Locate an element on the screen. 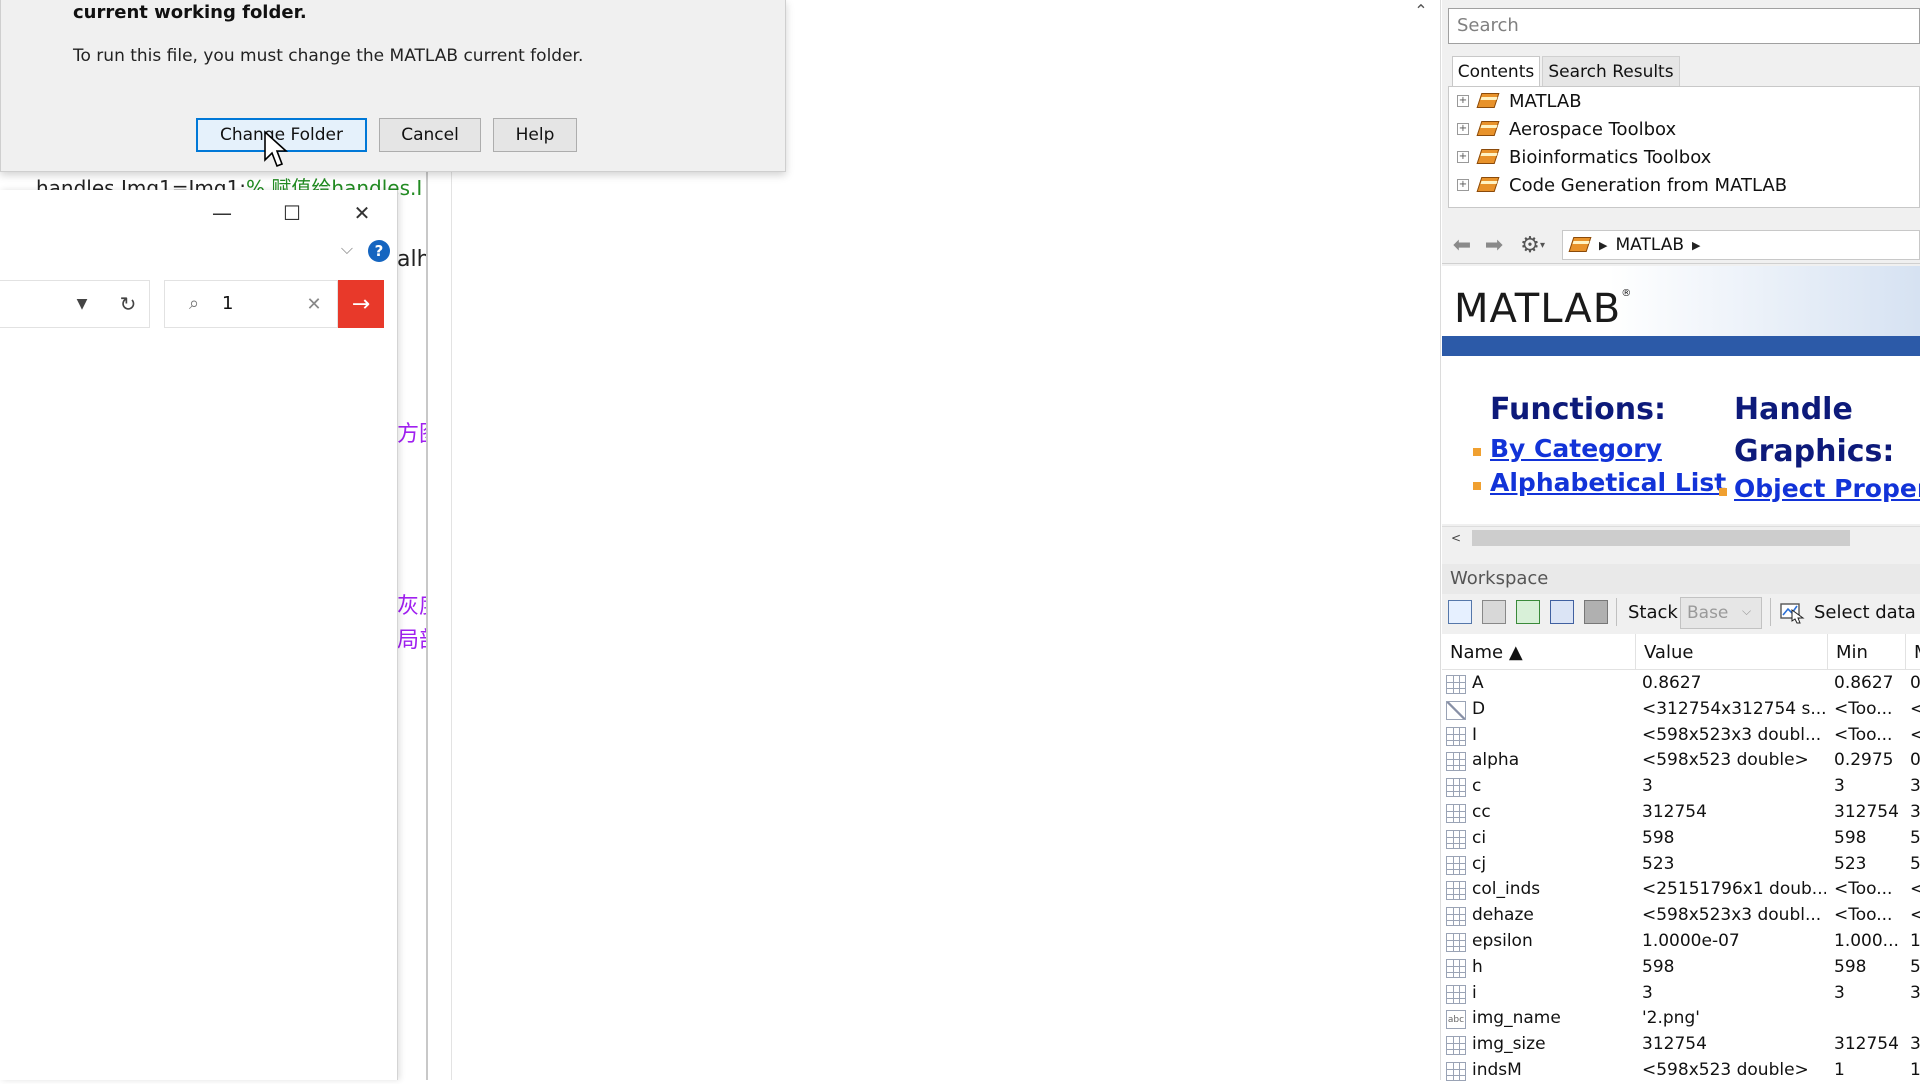  table-row: alpha <598x523 double> 0.2975 0 is located at coordinates (1681, 761).